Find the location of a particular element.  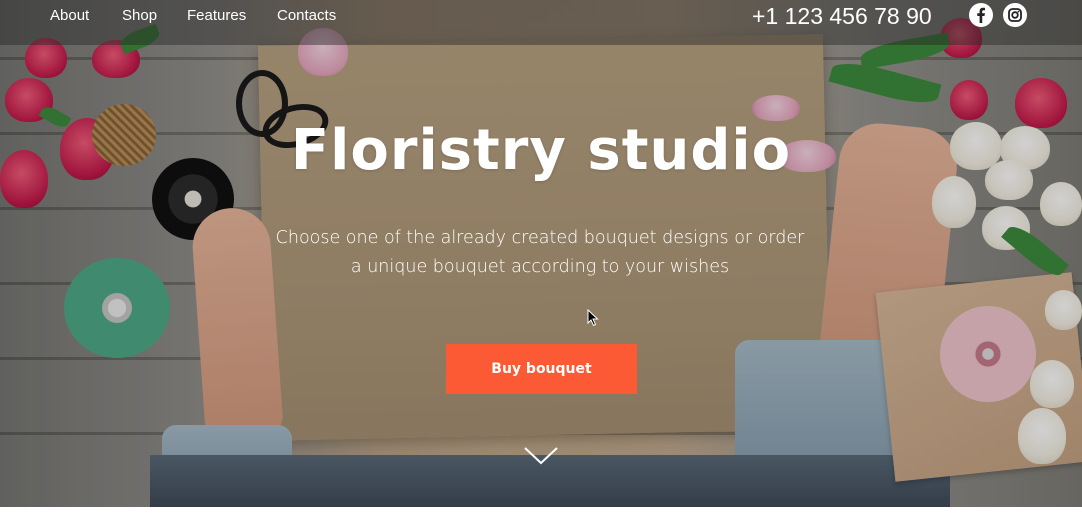

mouse-cursor-icon is located at coordinates (593, 319).